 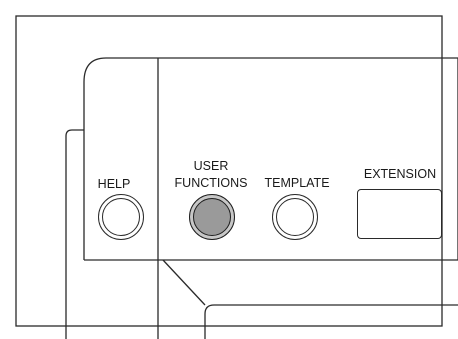 What do you see at coordinates (295, 217) in the screenshot?
I see `template-button` at bounding box center [295, 217].